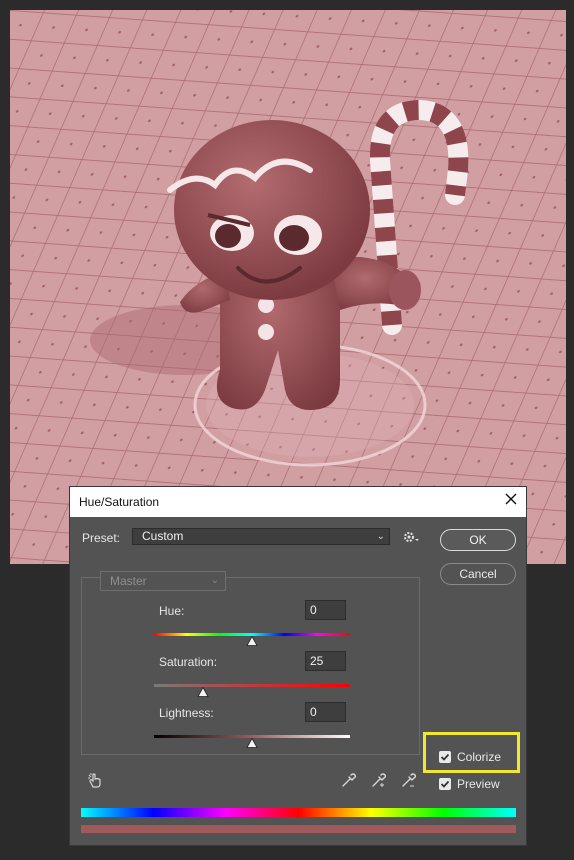 Image resolution: width=574 pixels, height=860 pixels. Describe the element at coordinates (325, 610) in the screenshot. I see `hue-input: 0` at that location.